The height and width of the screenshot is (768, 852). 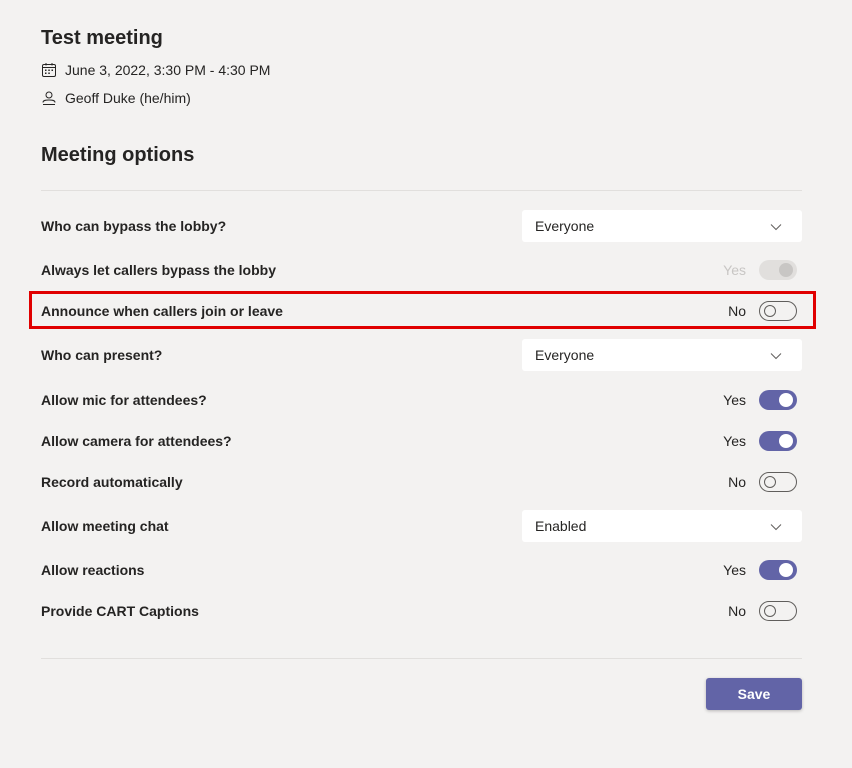 What do you see at coordinates (662, 226) in the screenshot?
I see `bypass-lobby-dropdown: Everyone` at bounding box center [662, 226].